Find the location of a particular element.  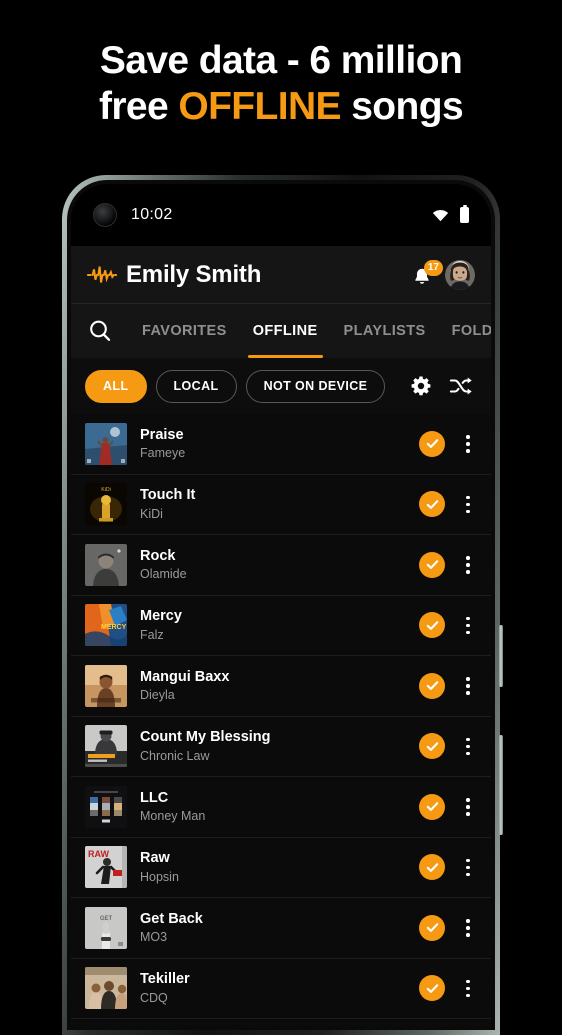

front-camera-punch-hole-icon is located at coordinates (105, 215).